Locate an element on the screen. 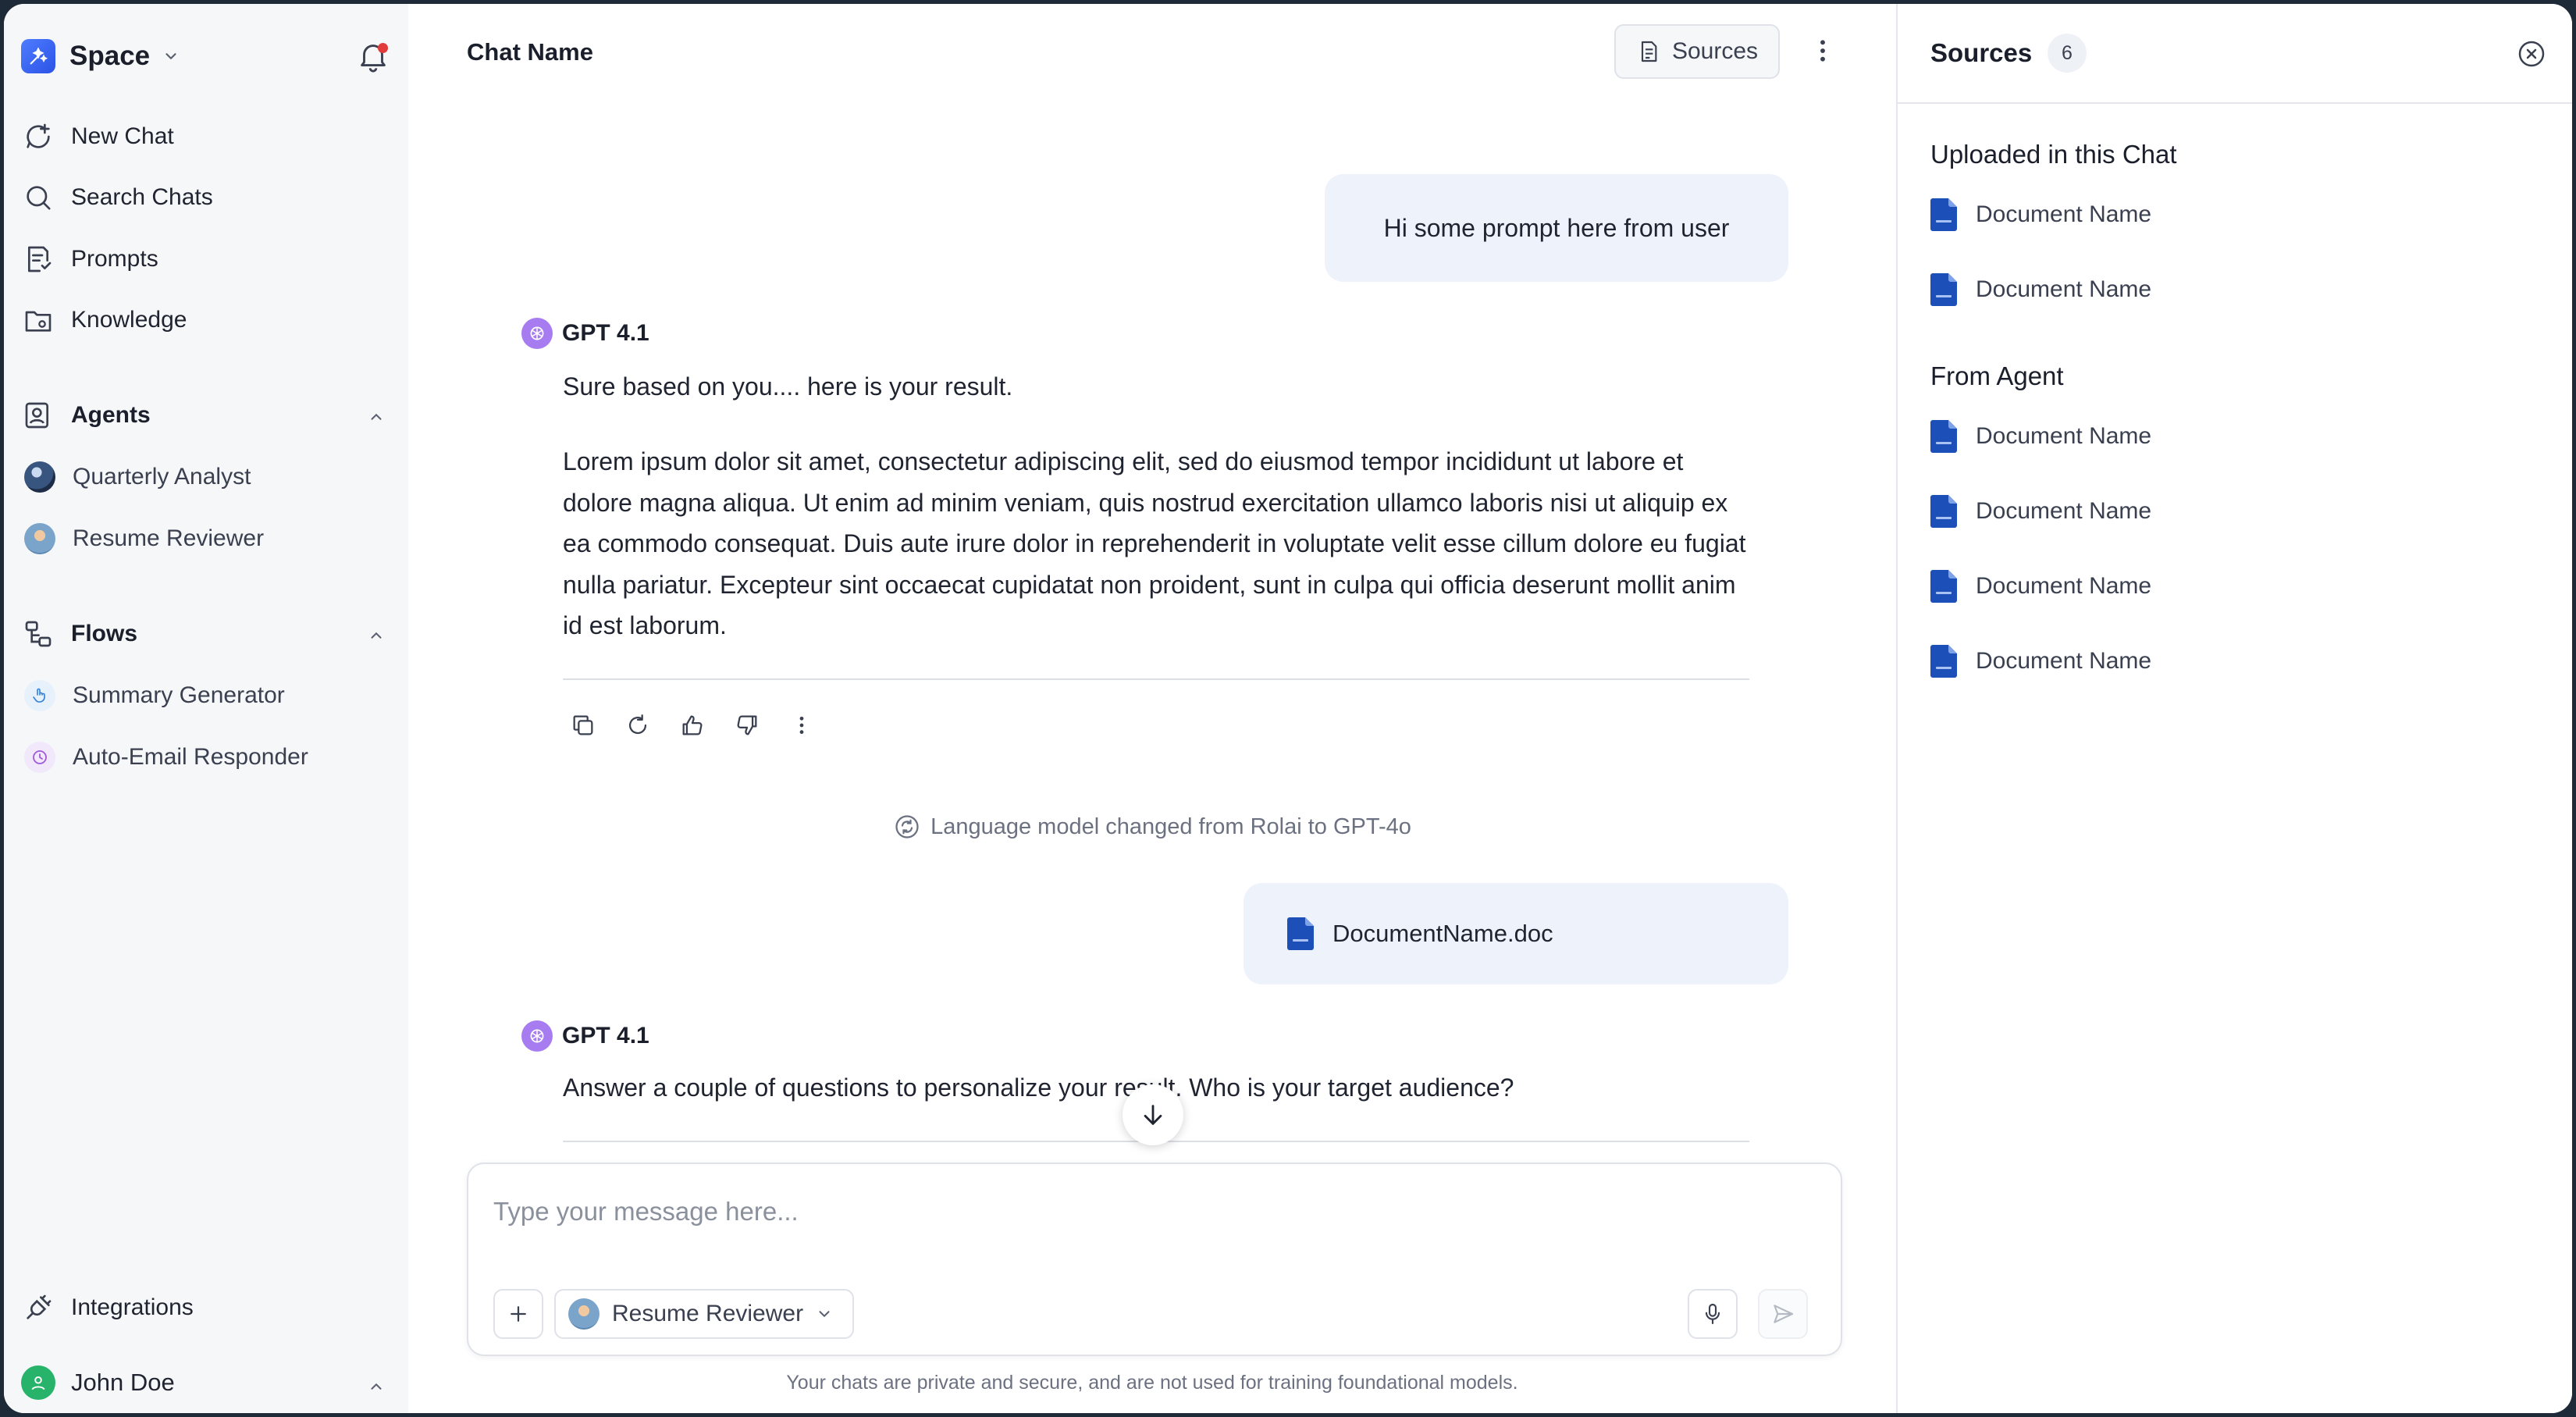  flows-icon is located at coordinates (38, 634).